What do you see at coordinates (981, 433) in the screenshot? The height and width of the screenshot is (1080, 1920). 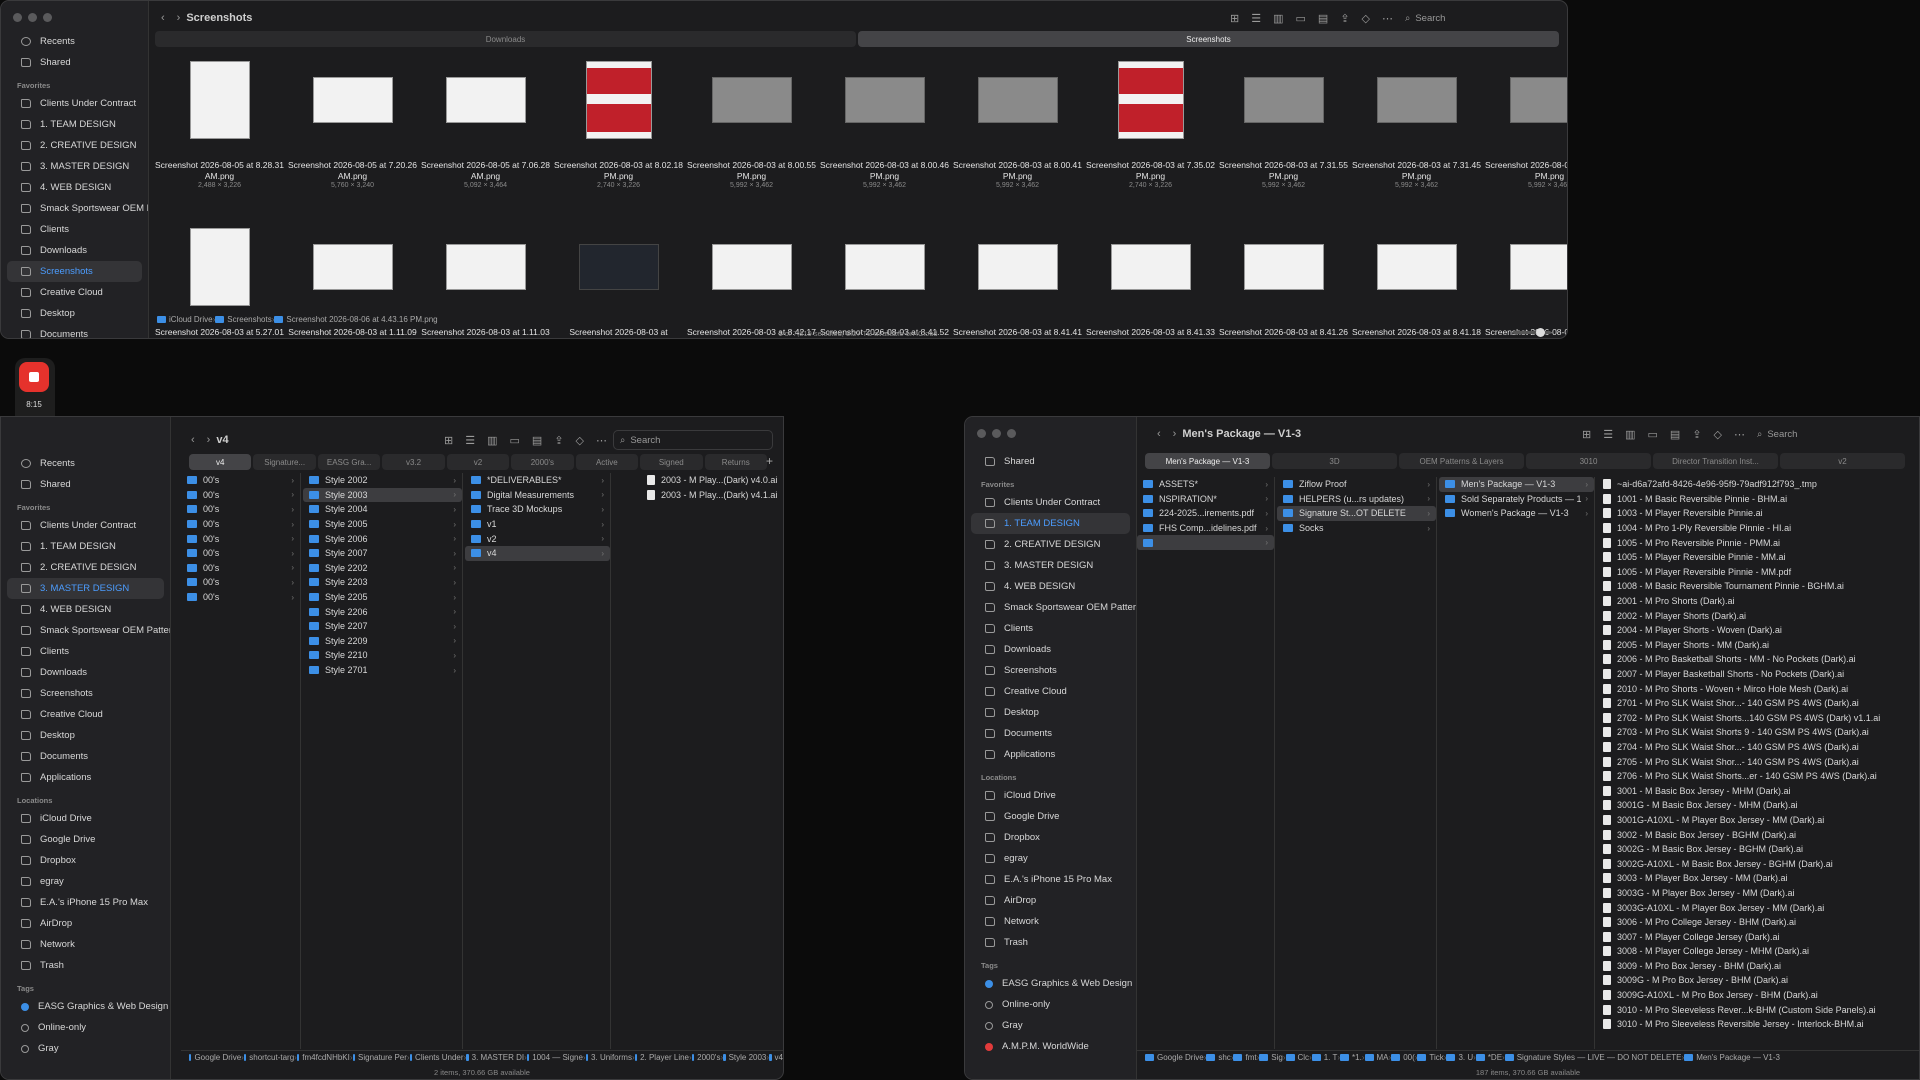 I see `close-button` at bounding box center [981, 433].